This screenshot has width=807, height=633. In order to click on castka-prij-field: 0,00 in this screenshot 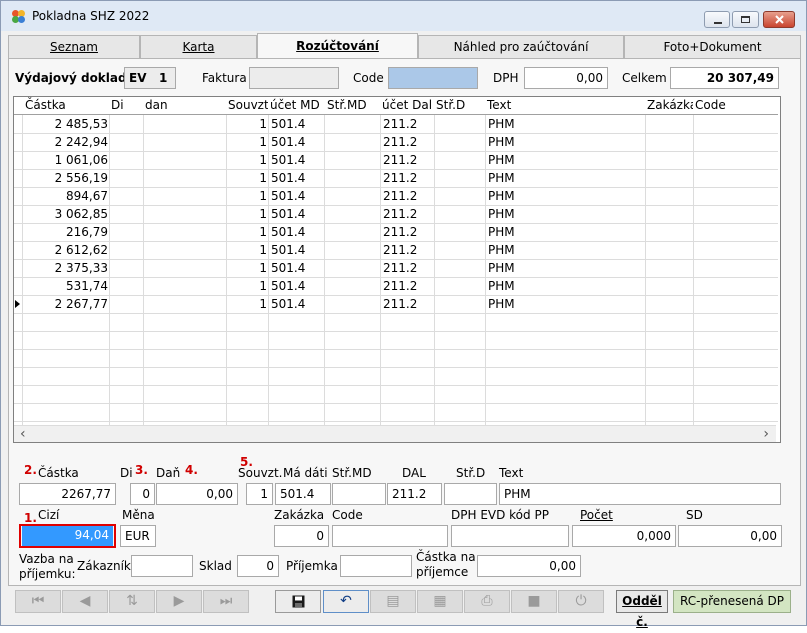, I will do `click(529, 566)`.